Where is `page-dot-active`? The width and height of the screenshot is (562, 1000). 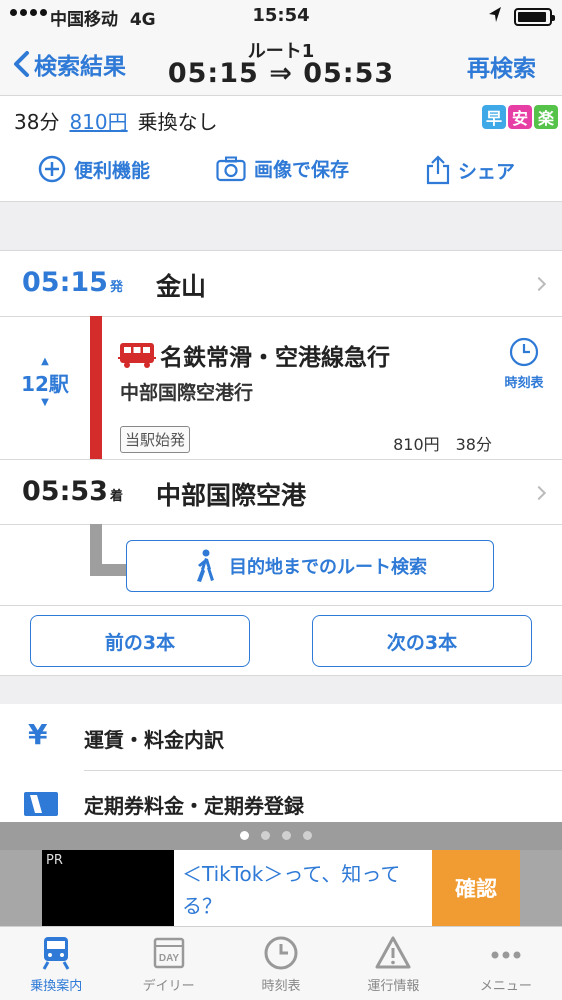 page-dot-active is located at coordinates (244, 835).